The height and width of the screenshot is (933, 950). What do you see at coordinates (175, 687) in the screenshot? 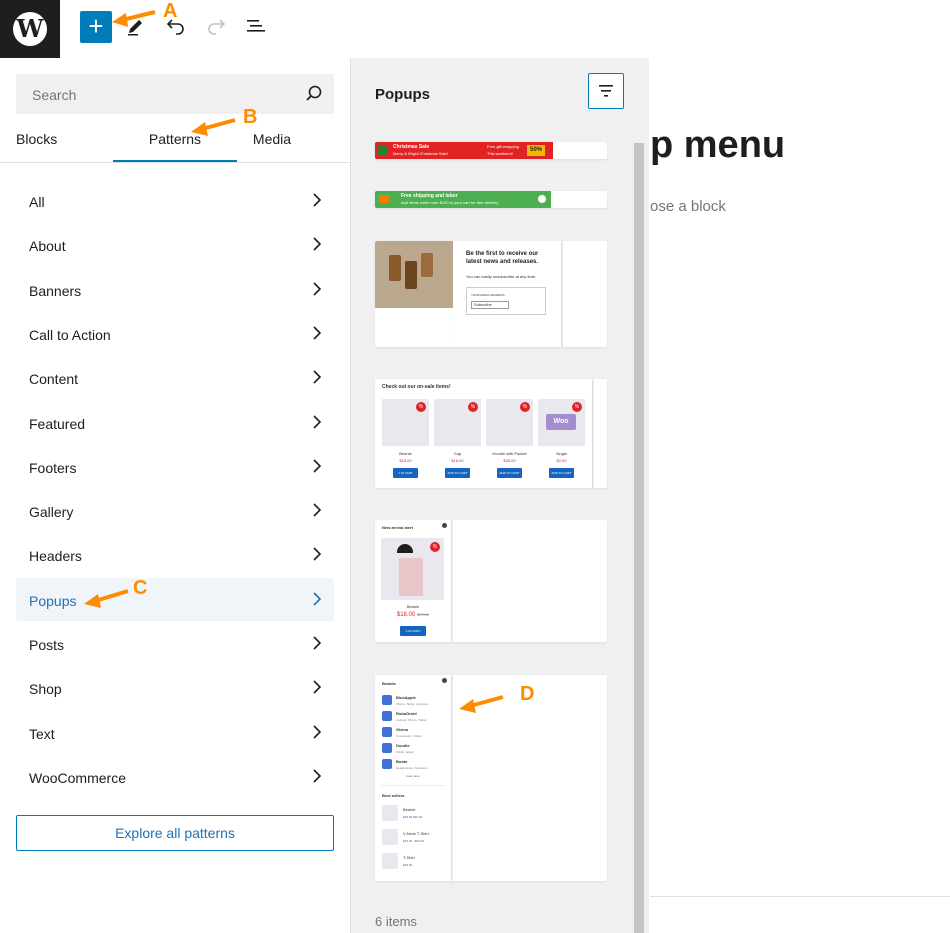
I see `category-item-shop: Shop` at bounding box center [175, 687].